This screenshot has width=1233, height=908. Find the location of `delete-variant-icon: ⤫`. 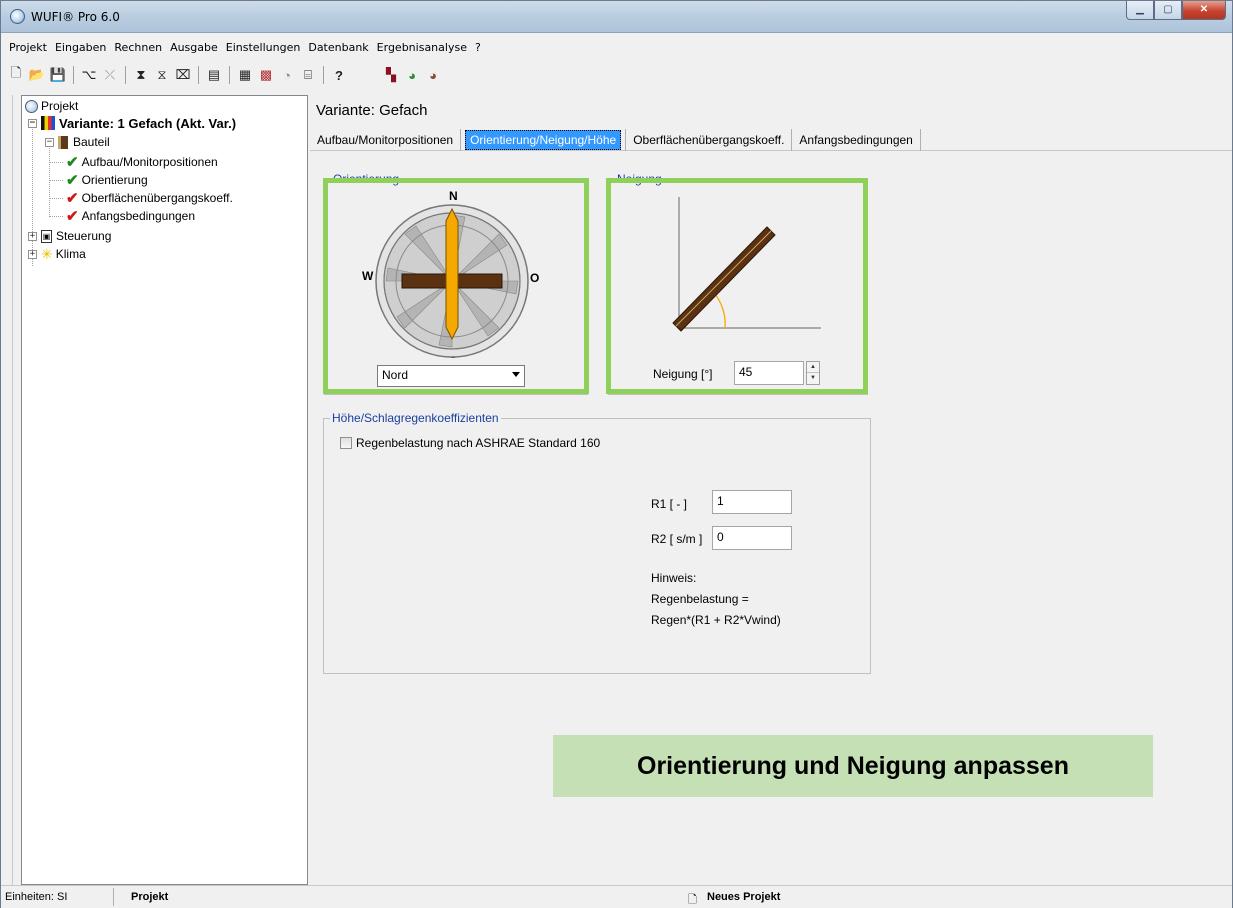

delete-variant-icon: ⤫ is located at coordinates (110, 75).